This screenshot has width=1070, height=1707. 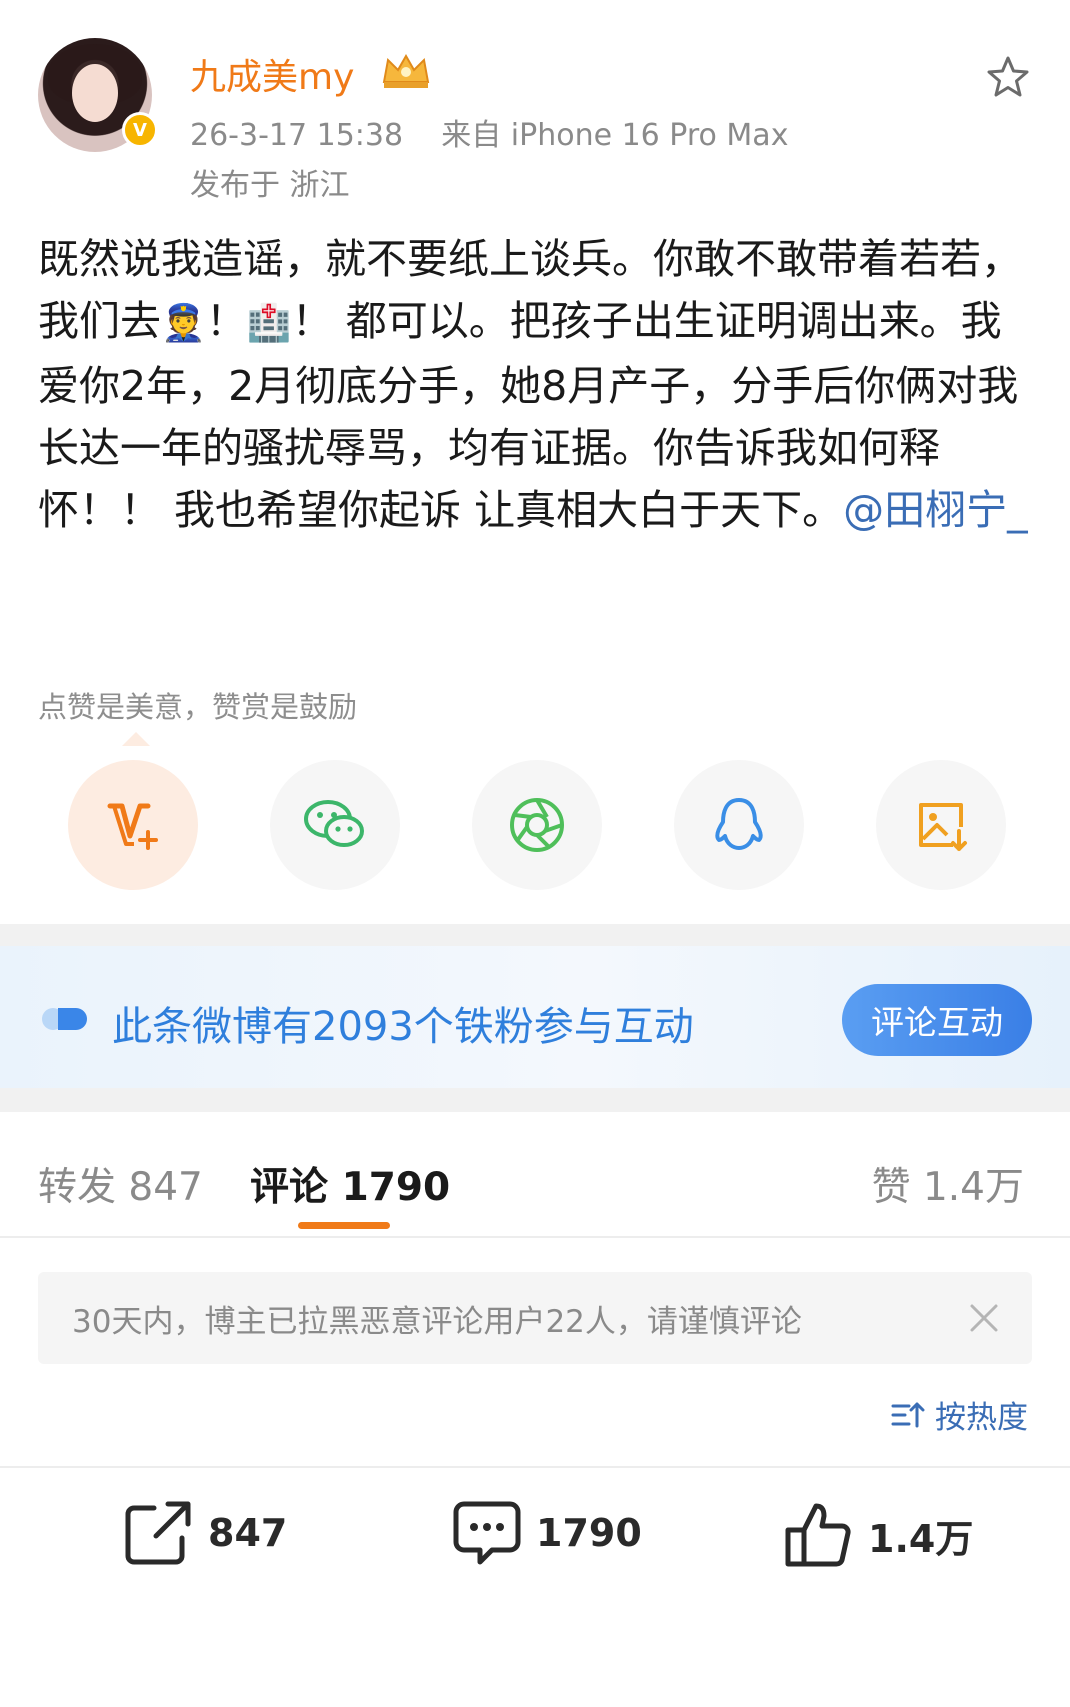 I want to click on hospital-emoji: 🏥, so click(x=269, y=323).